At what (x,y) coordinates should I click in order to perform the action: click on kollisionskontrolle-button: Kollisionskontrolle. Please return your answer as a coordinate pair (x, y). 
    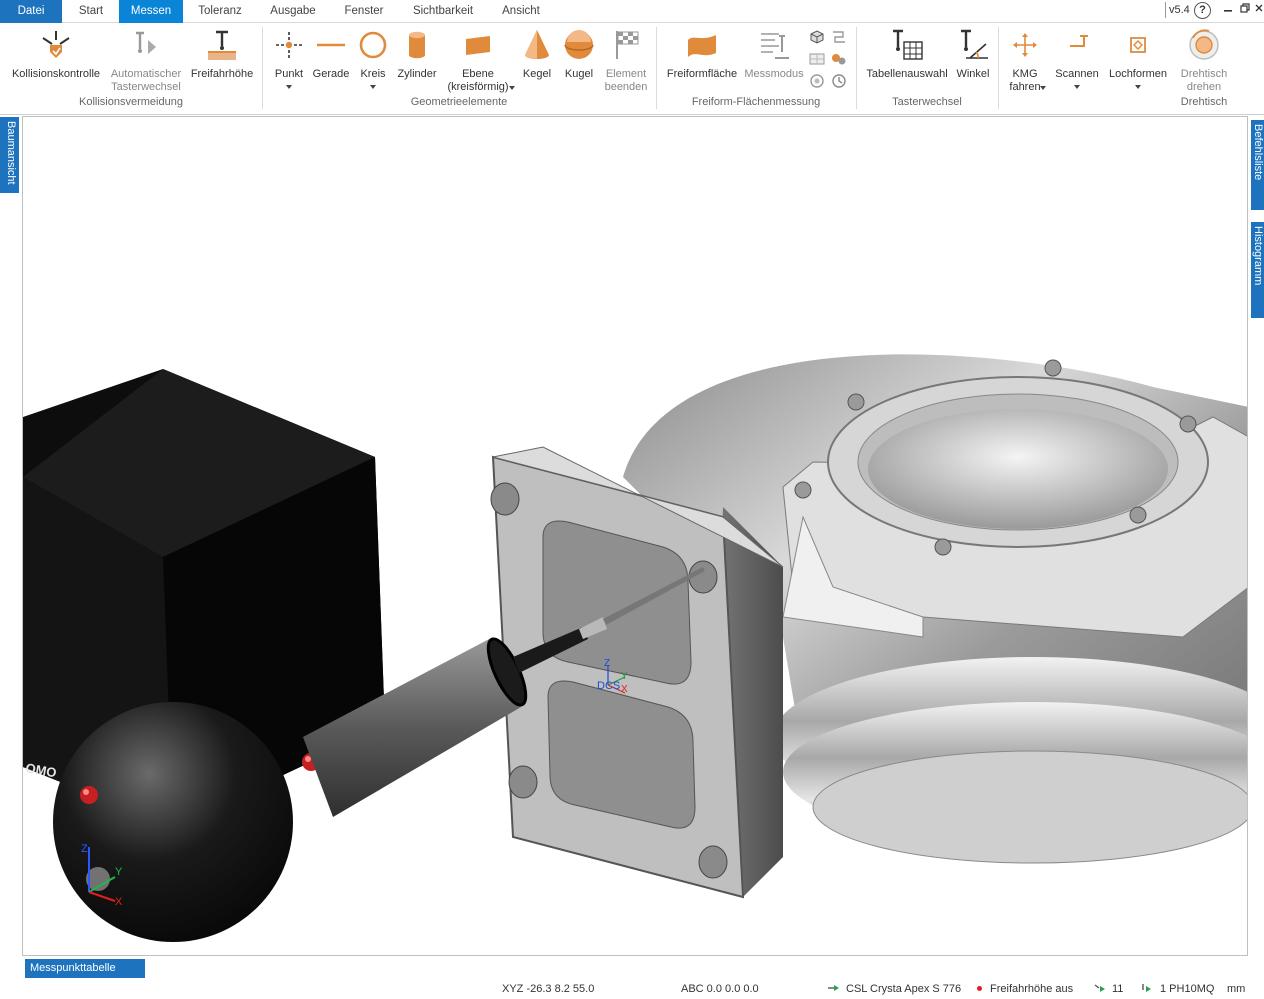
    Looking at the image, I should click on (56, 61).